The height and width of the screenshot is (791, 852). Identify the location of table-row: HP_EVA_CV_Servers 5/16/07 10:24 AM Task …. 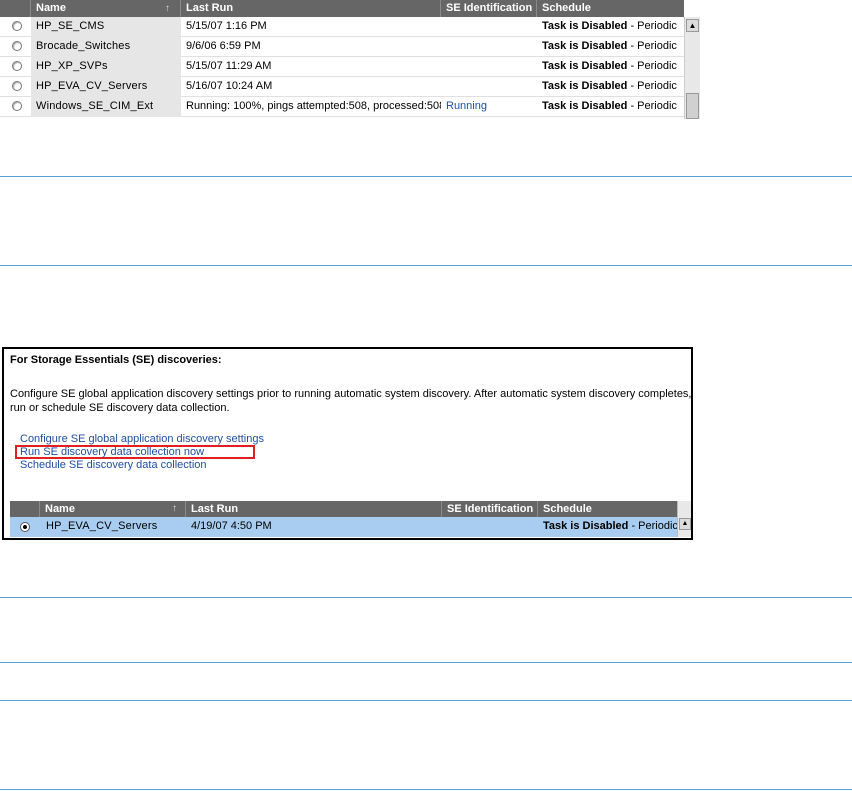
(342, 87).